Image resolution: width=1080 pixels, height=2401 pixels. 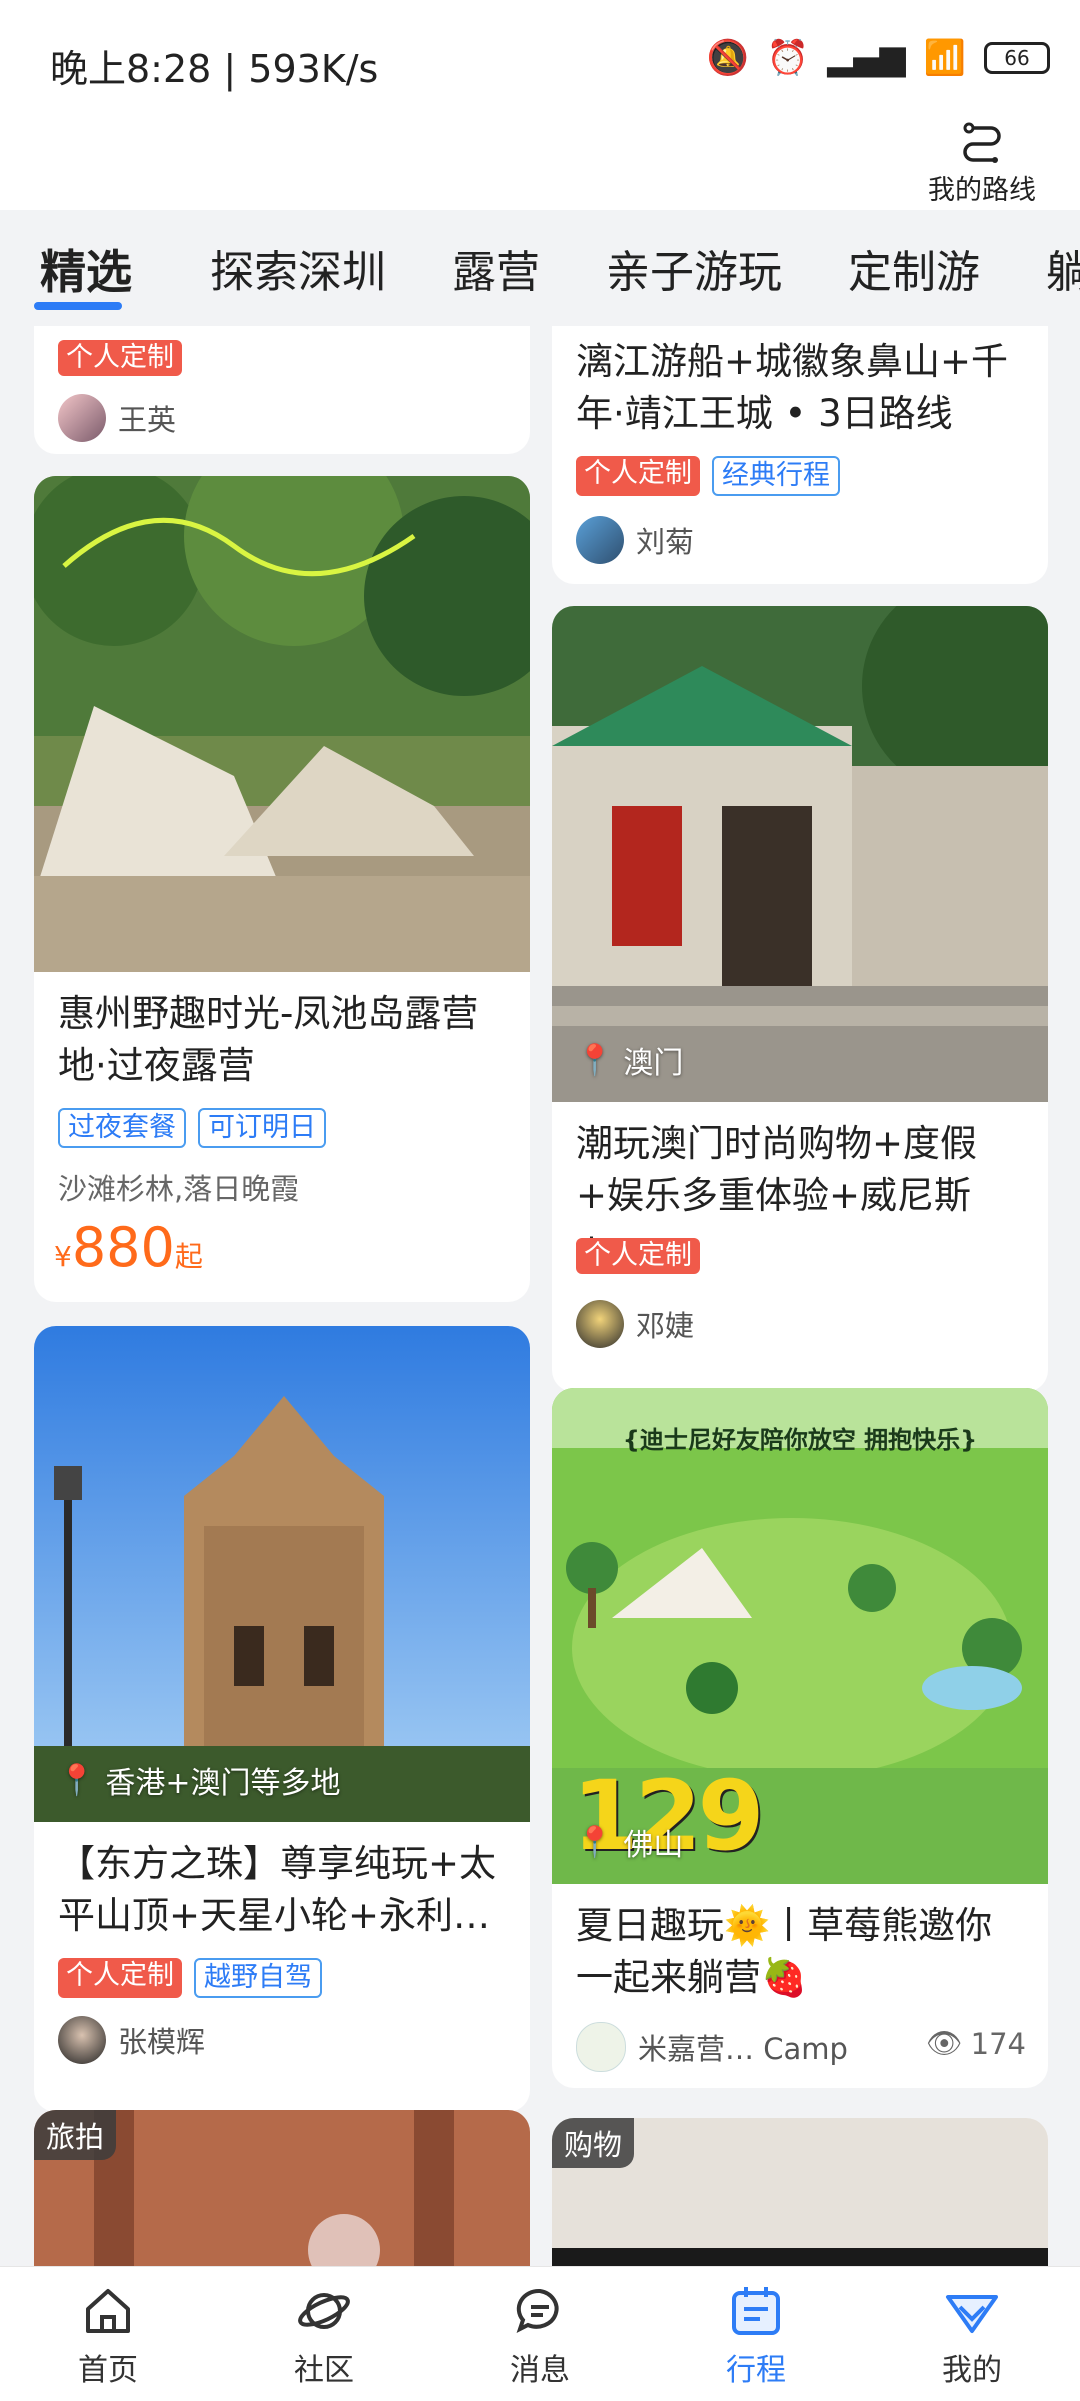 I want to click on trip-card: 漓江游船+城徽象鼻山+千年·靖江王城 • 3日路线 个人定制 经典行程 刘菊, so click(x=800, y=455).